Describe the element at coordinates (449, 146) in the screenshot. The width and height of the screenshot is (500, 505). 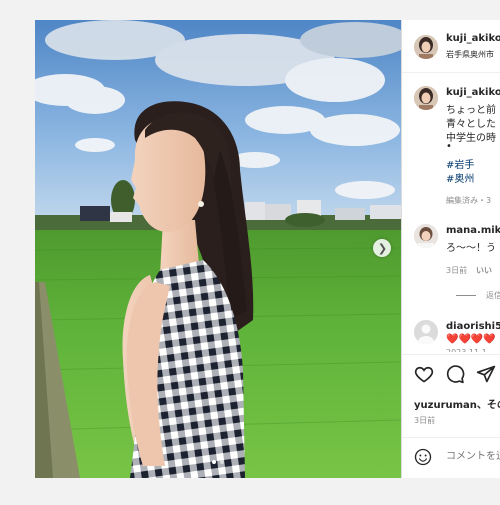
I see `caption-line: •` at that location.